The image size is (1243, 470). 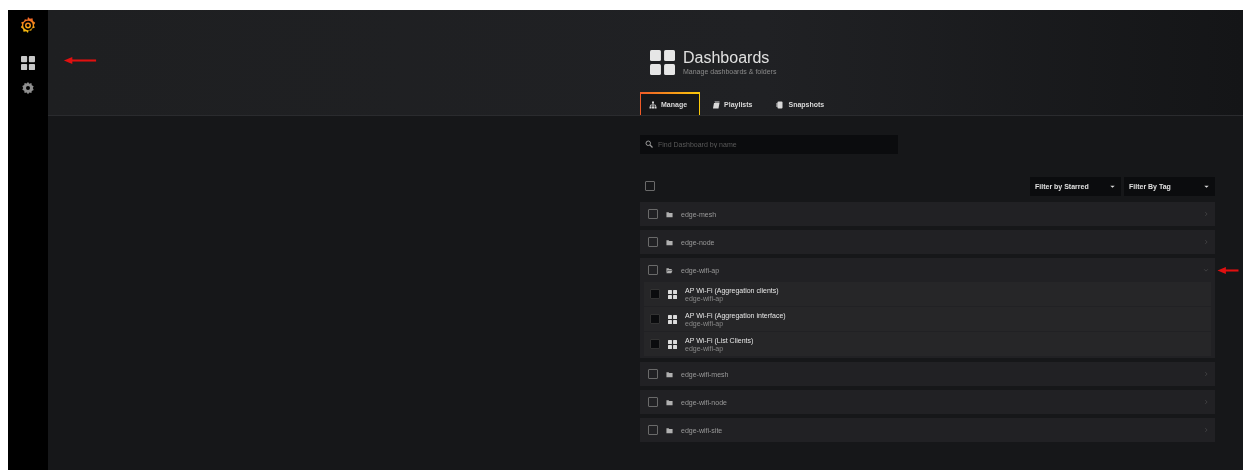 I want to click on snapshot-icon, so click(x=780, y=104).